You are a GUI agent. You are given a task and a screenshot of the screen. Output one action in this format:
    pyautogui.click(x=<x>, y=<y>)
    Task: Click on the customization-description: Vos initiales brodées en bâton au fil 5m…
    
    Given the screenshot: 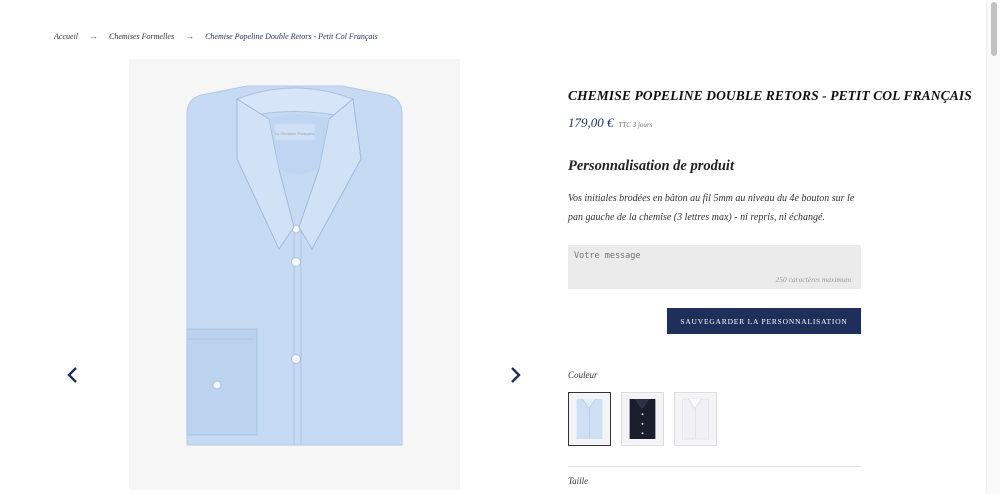 What is the action you would take?
    pyautogui.click(x=711, y=208)
    